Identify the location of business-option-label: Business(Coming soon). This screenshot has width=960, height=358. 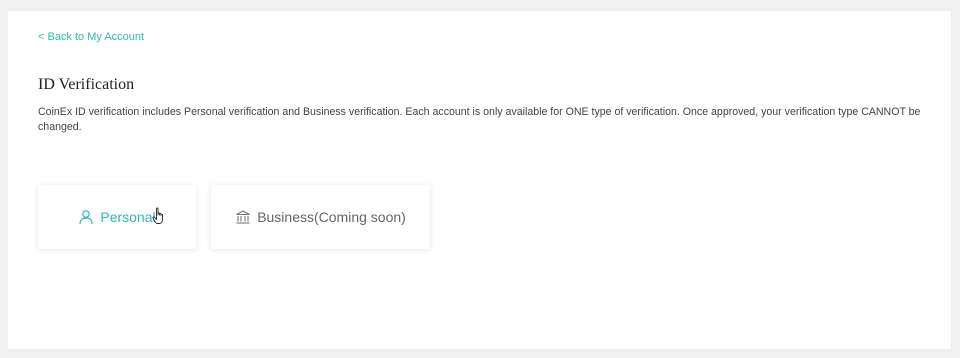
(331, 217).